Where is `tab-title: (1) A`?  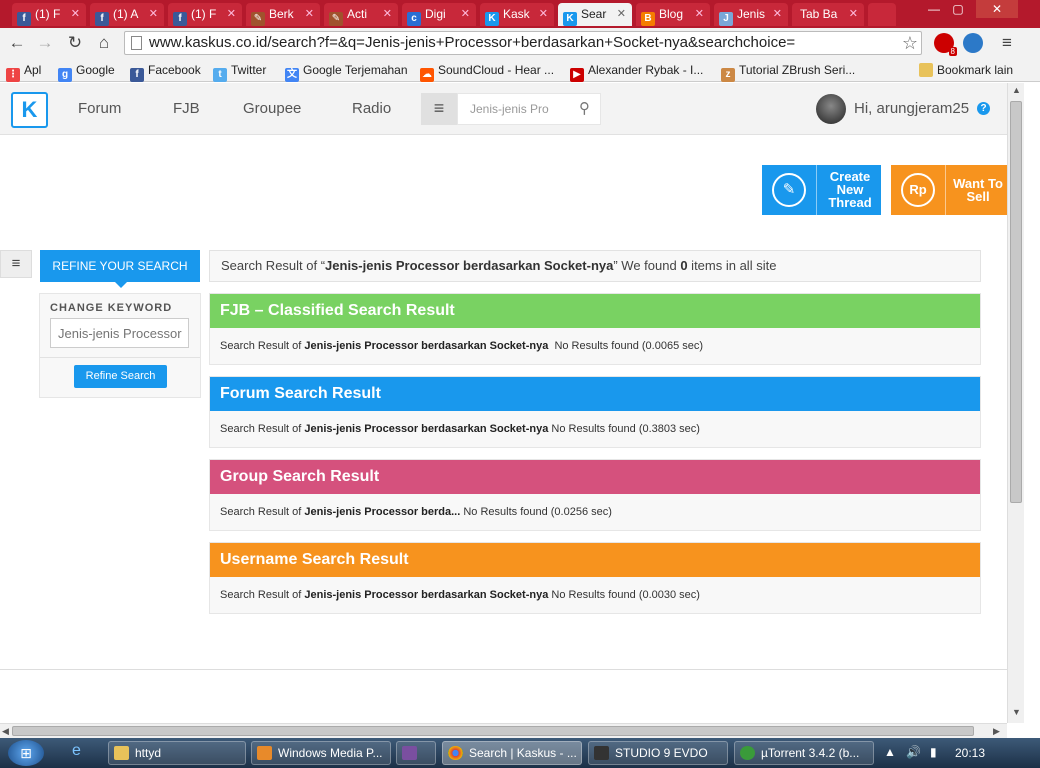
tab-title: (1) A is located at coordinates (126, 14).